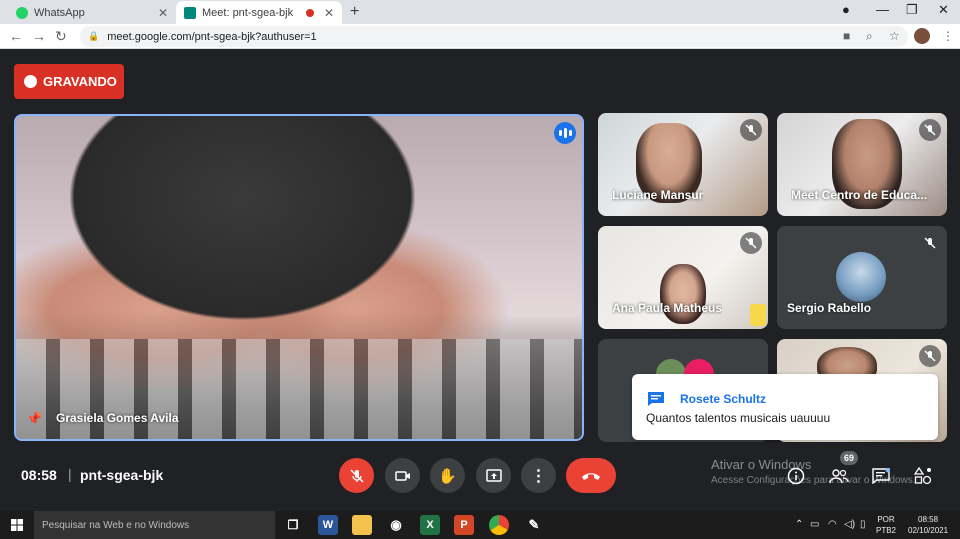 This screenshot has width=960, height=539. What do you see at coordinates (362, 525) in the screenshot?
I see `file-explorer-icon` at bounding box center [362, 525].